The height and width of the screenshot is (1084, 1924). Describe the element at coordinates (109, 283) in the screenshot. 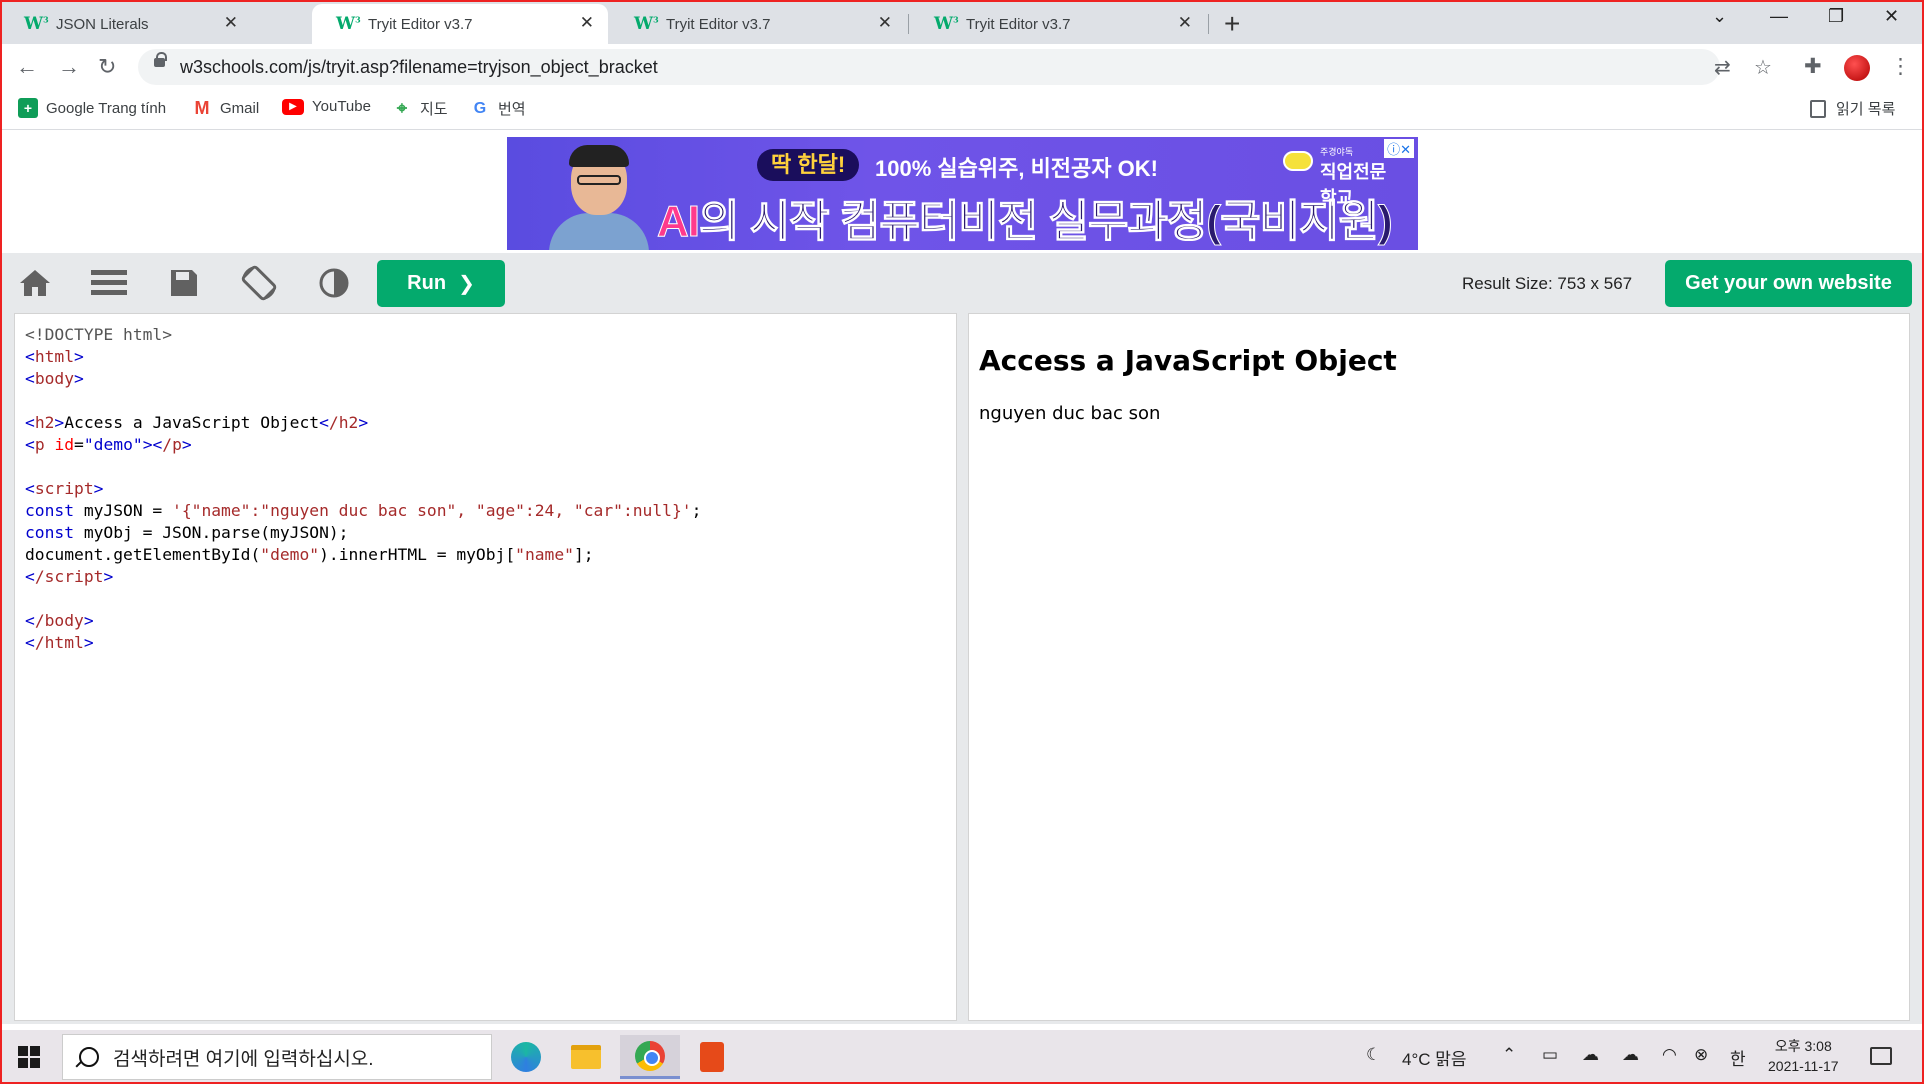

I see `menu-icon` at that location.